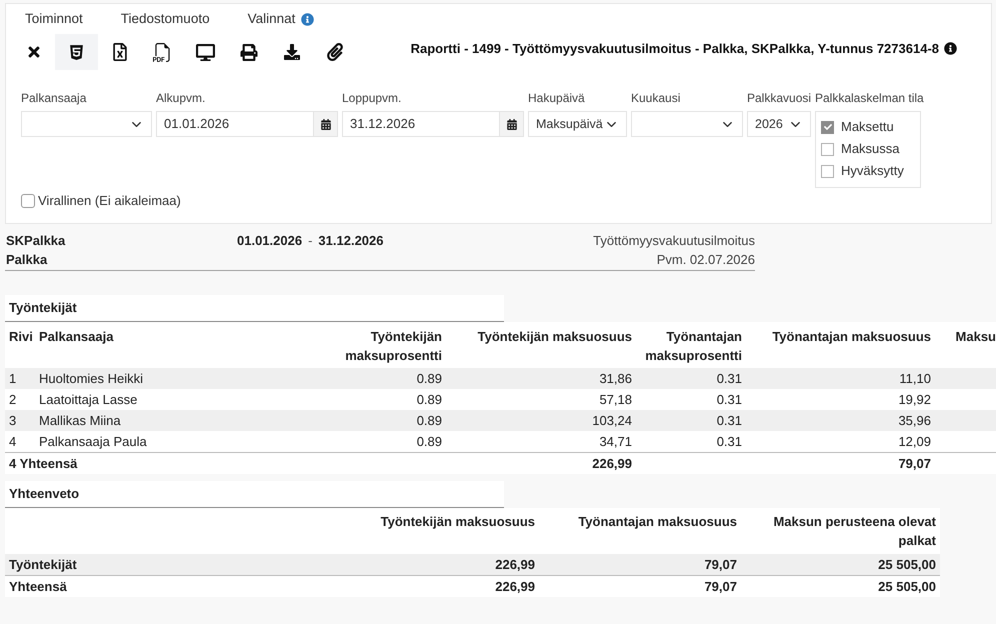 Image resolution: width=996 pixels, height=624 pixels. Describe the element at coordinates (867, 127) in the screenshot. I see `checkbox-label: Maksettu` at that location.